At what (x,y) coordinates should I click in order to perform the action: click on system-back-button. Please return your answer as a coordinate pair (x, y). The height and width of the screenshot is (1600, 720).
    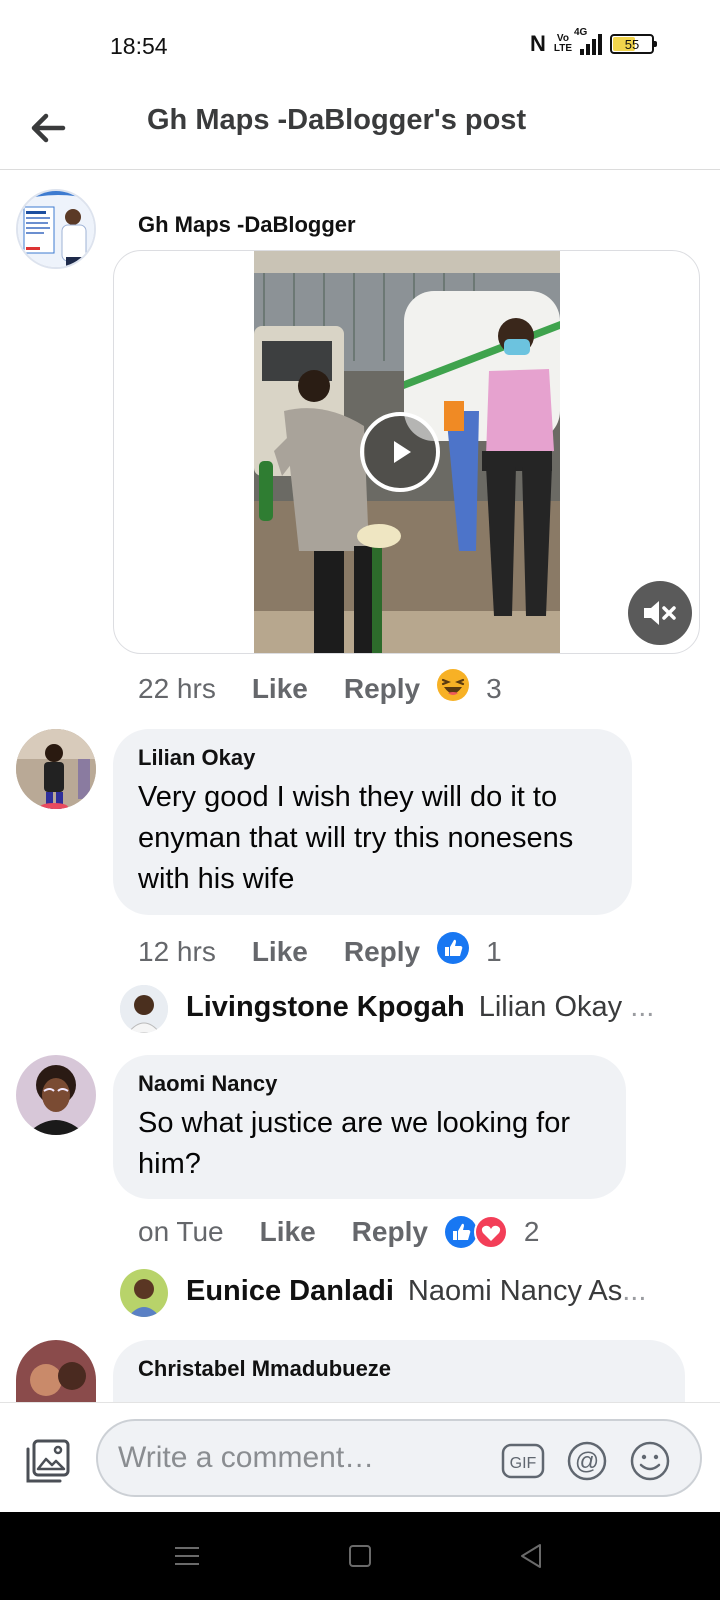
    Looking at the image, I should click on (531, 1556).